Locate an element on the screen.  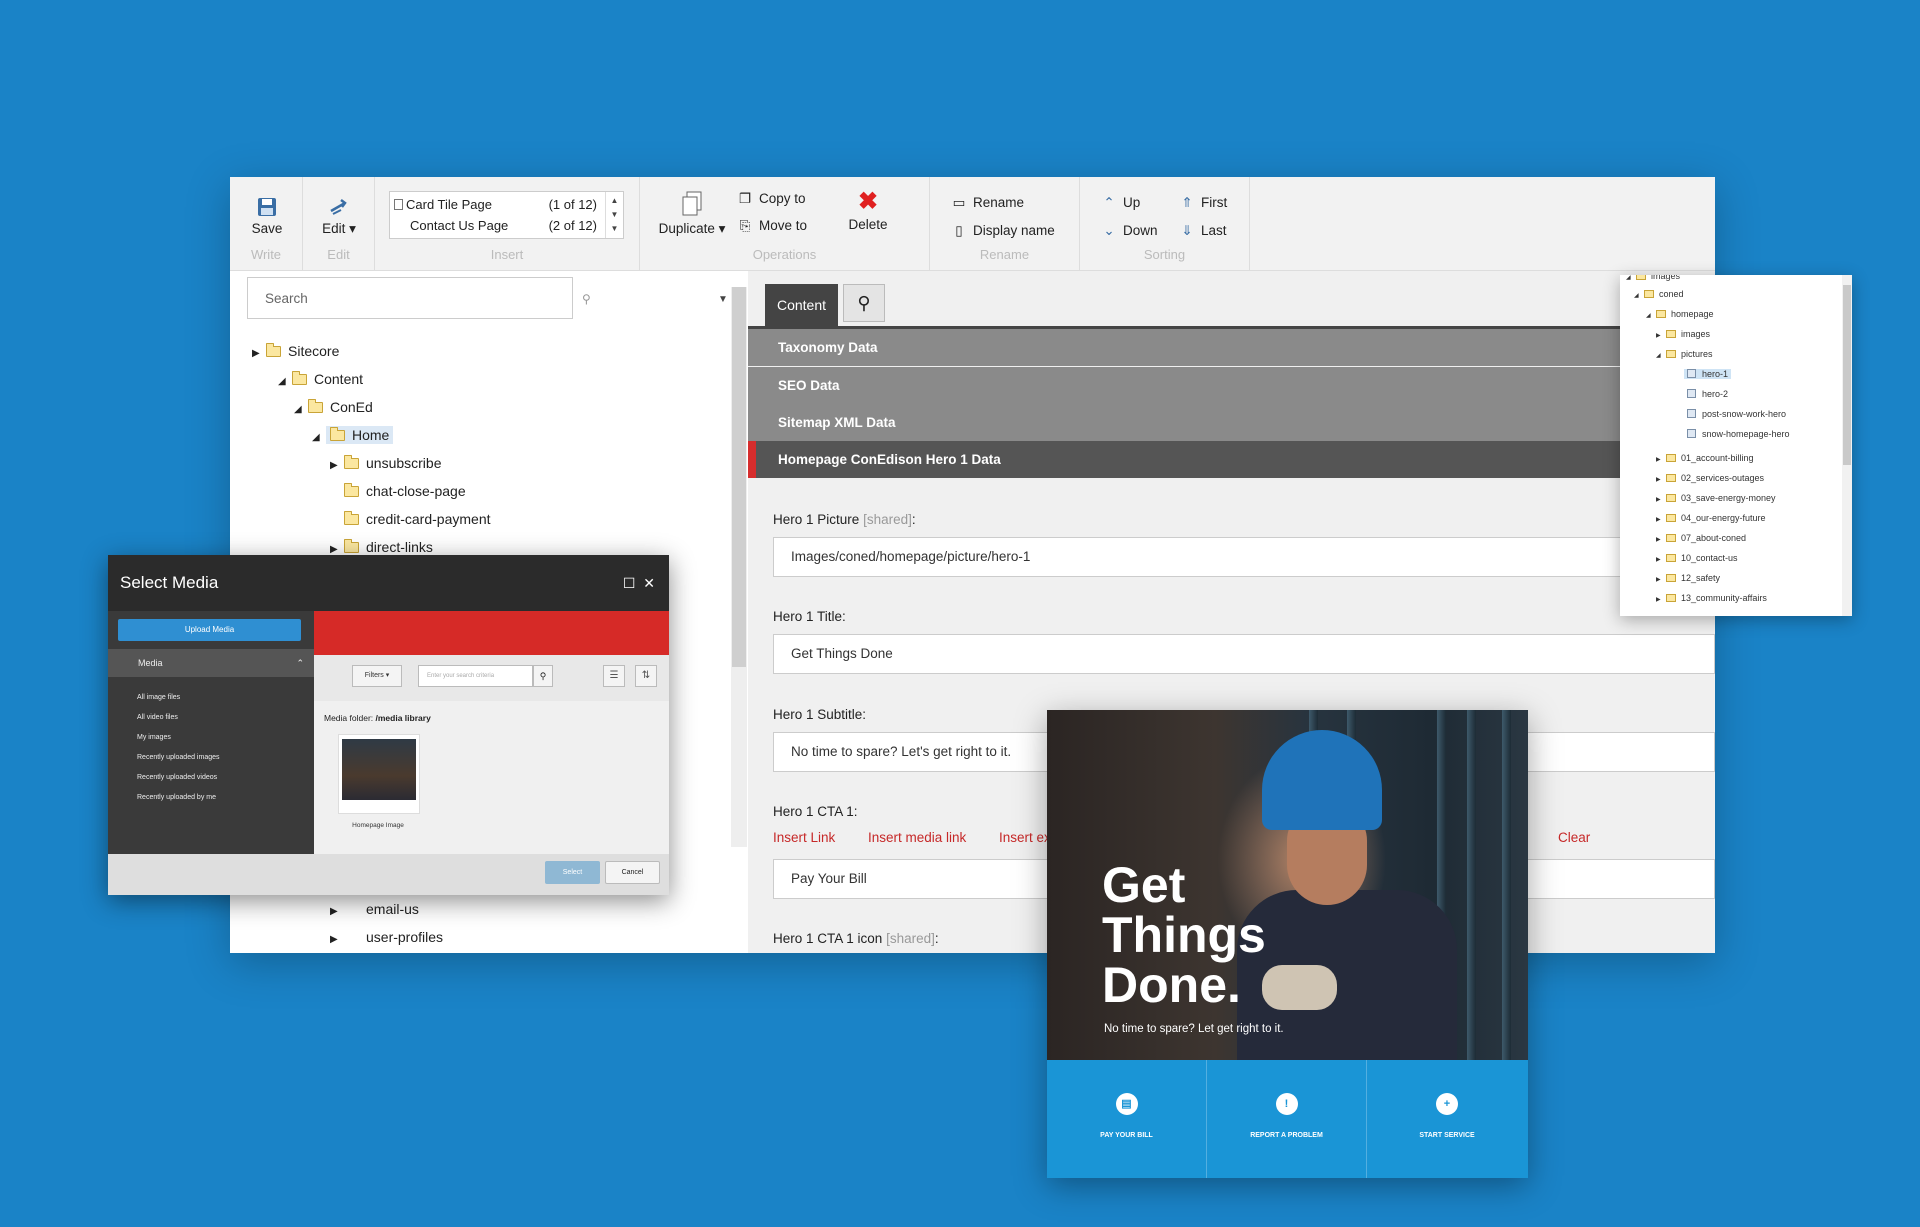
insert-item-contact-us: Contact Us Page (2 of 12) is located at coordinates (495, 226).